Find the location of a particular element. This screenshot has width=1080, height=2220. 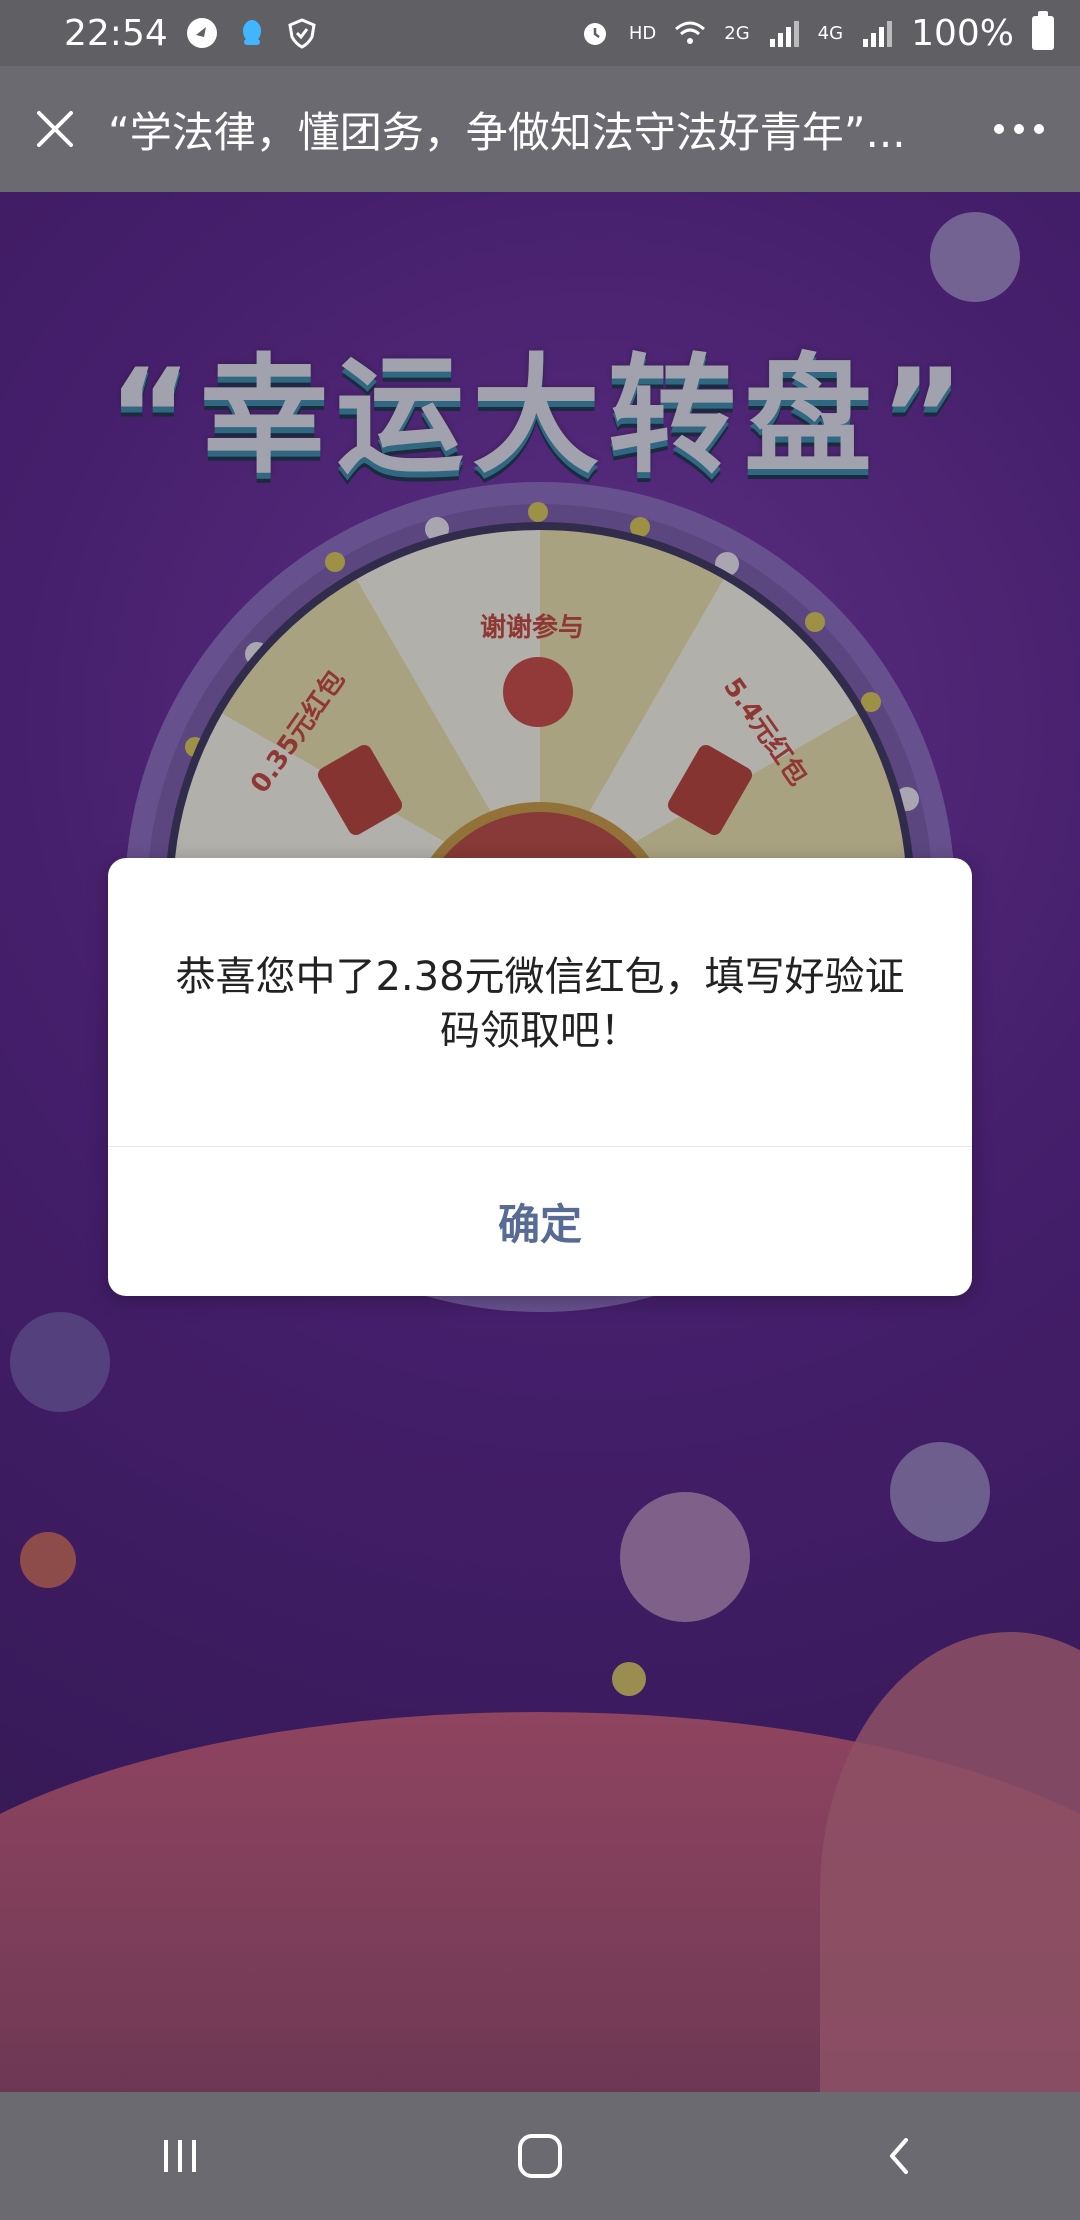

home-button is located at coordinates (540, 2156).